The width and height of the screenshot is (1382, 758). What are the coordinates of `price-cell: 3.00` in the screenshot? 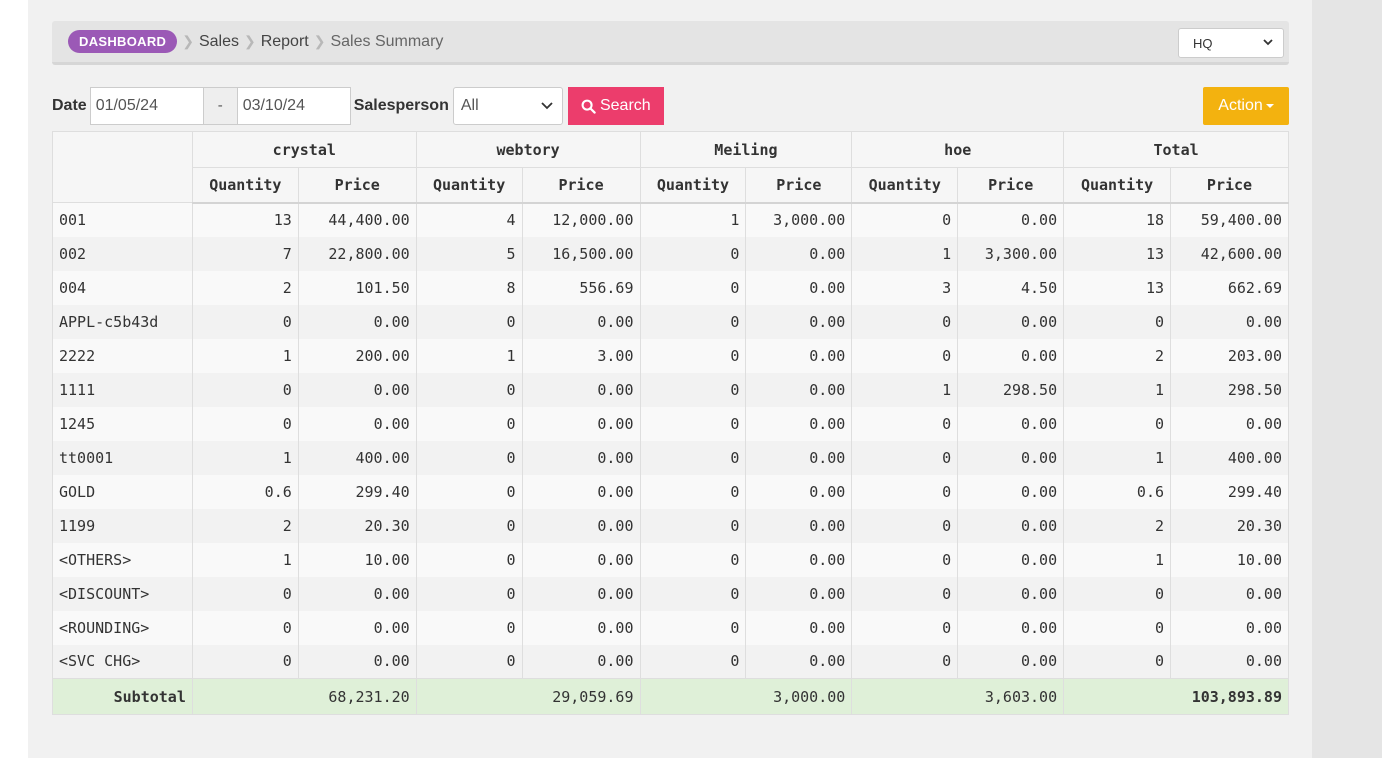 It's located at (581, 355).